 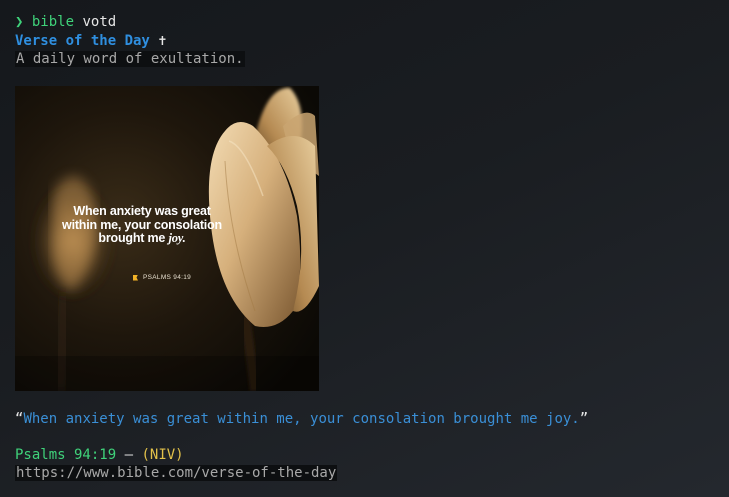 I want to click on command-binary: bible, so click(x=53, y=22).